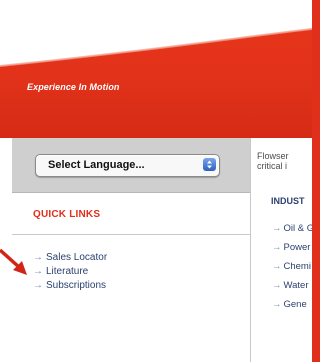 This screenshot has width=320, height=362. Describe the element at coordinates (209, 164) in the screenshot. I see `updown-arrows-icon` at that location.